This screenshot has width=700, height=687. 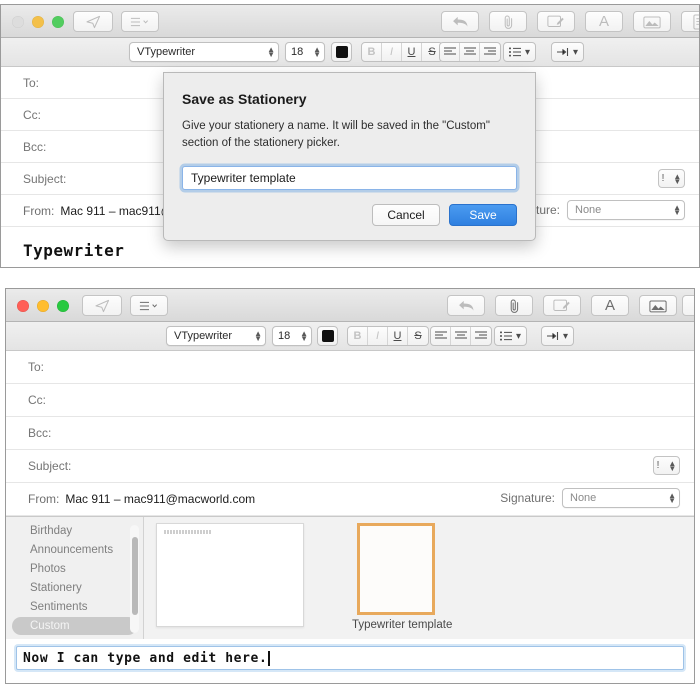 What do you see at coordinates (45, 178) in the screenshot?
I see `subject-field-label: Subject:` at bounding box center [45, 178].